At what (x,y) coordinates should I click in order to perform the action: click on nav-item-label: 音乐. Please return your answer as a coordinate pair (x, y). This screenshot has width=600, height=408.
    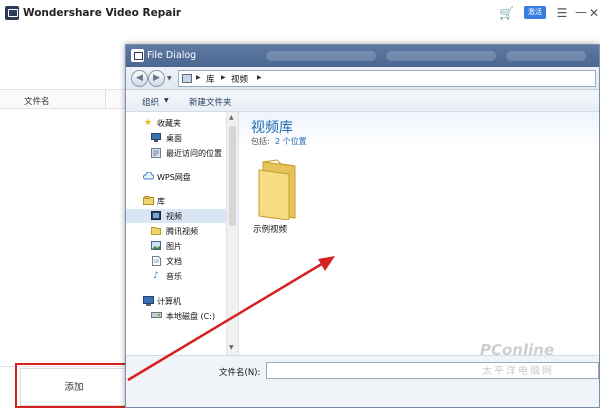
    Looking at the image, I should click on (174, 276).